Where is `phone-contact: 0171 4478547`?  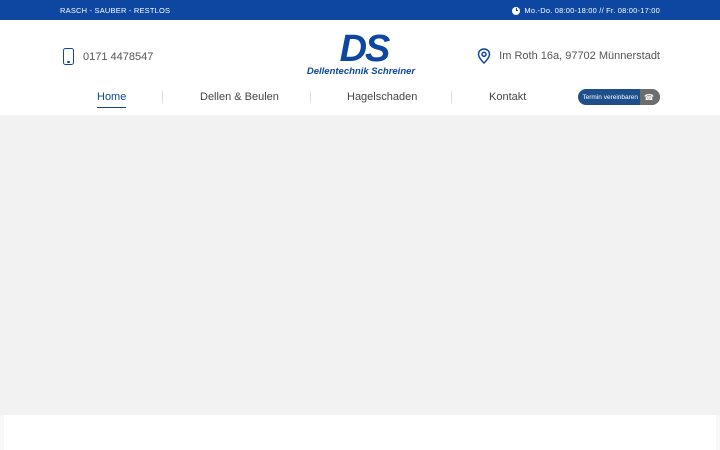
phone-contact: 0171 4478547 is located at coordinates (108, 56).